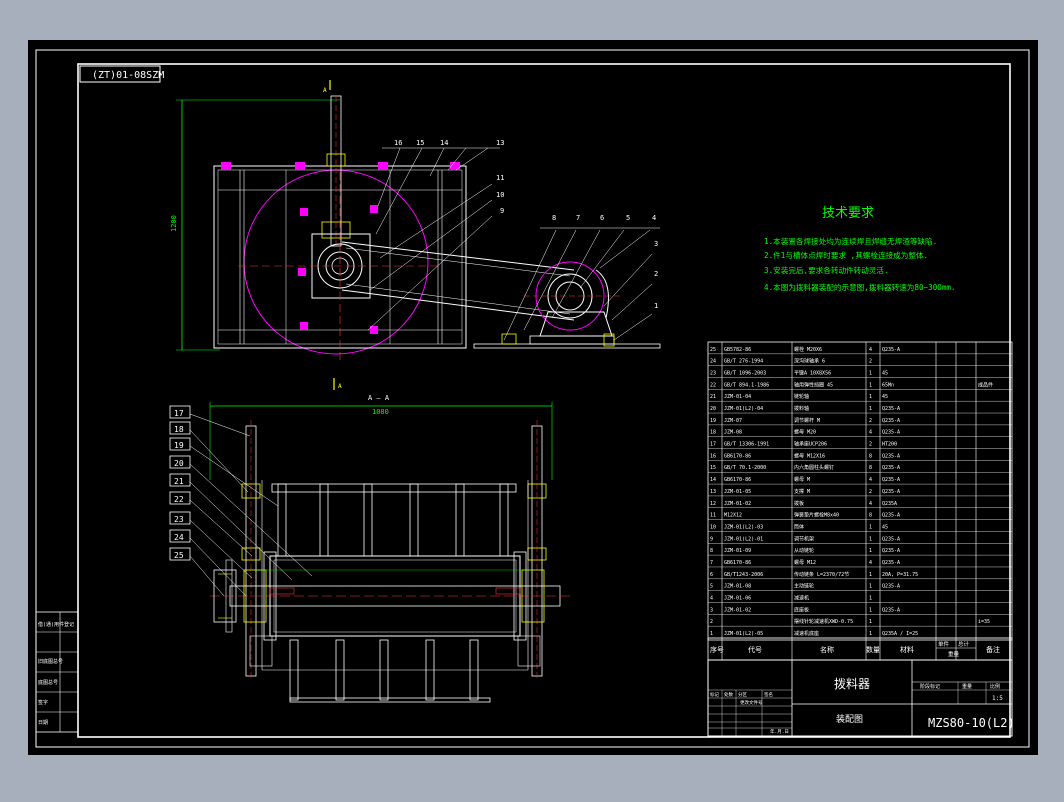 This screenshot has width=1064, height=802. I want to click on bom-cell-name: 链轮轴, so click(801, 396).